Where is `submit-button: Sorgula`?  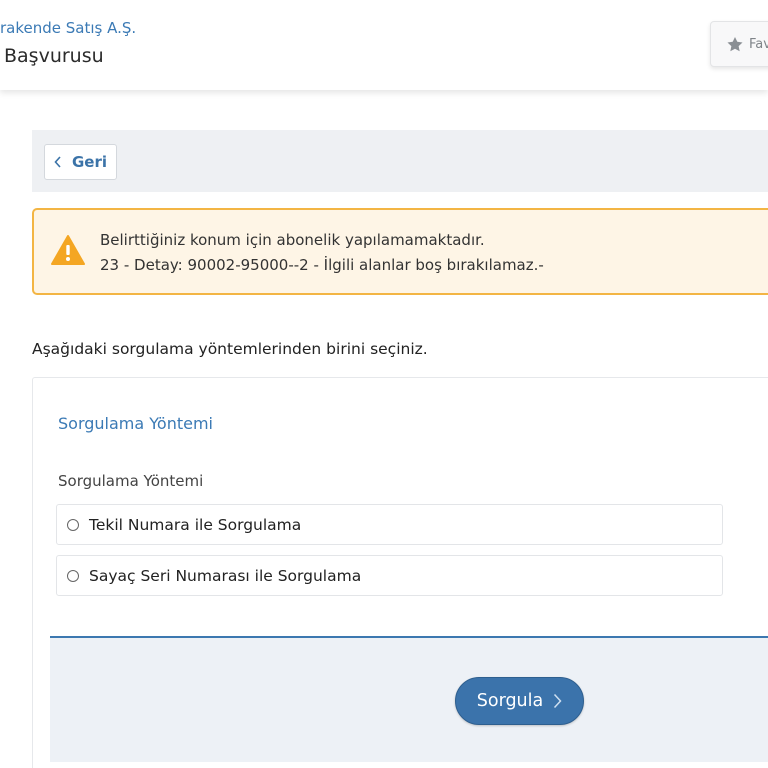 submit-button: Sorgula is located at coordinates (519, 701).